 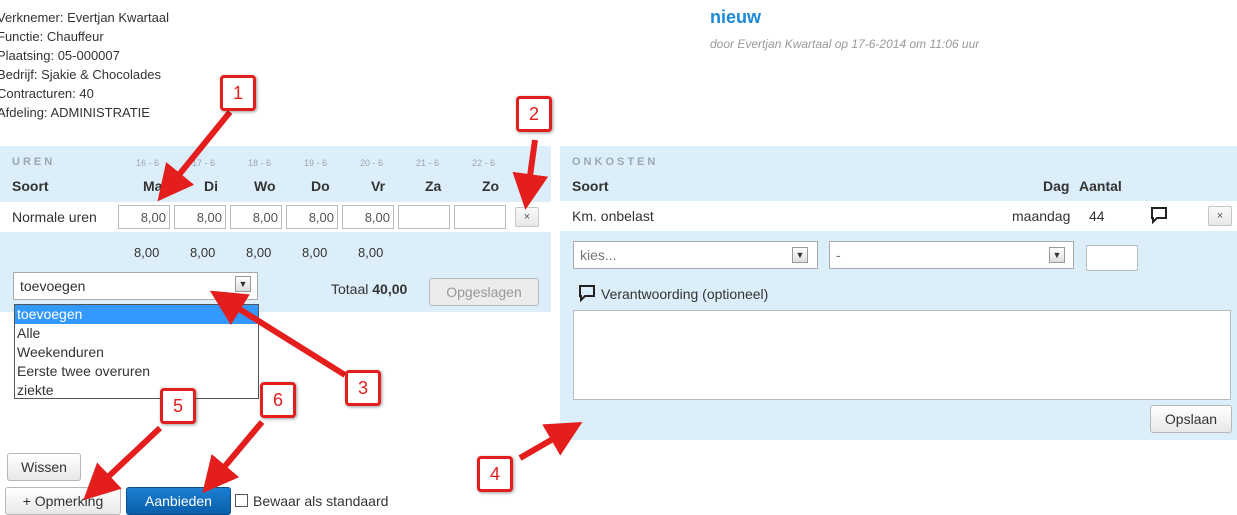 What do you see at coordinates (136, 314) in the screenshot?
I see `dropdown-option: toevoegen` at bounding box center [136, 314].